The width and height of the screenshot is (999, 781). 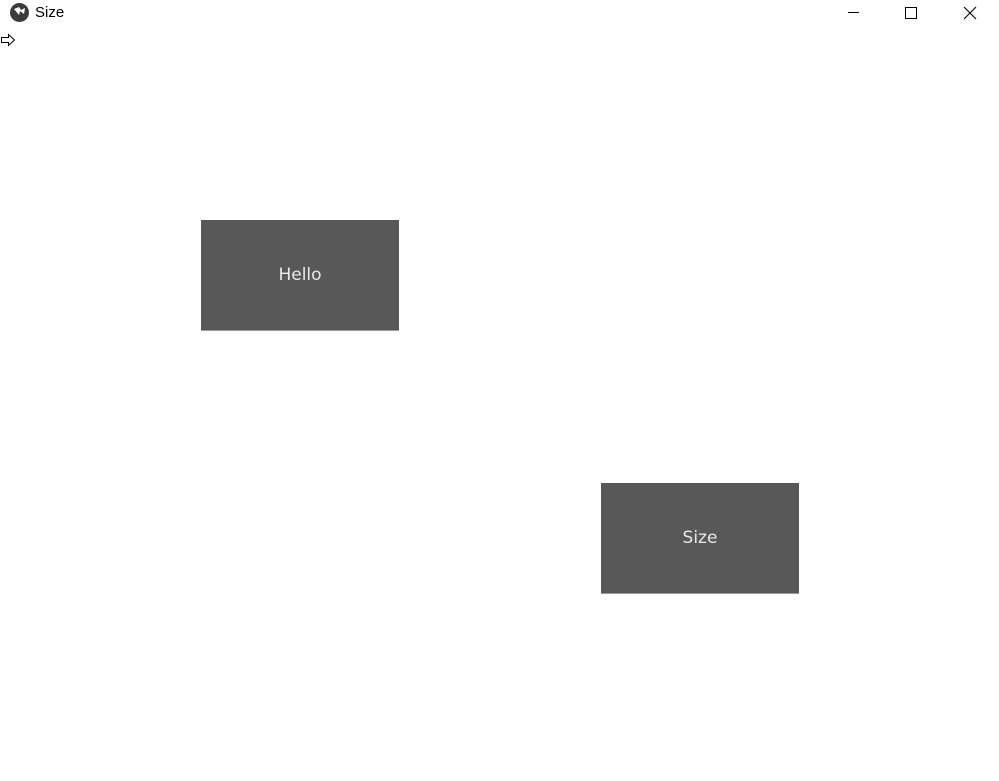 What do you see at coordinates (50, 12) in the screenshot?
I see `window-title: Size` at bounding box center [50, 12].